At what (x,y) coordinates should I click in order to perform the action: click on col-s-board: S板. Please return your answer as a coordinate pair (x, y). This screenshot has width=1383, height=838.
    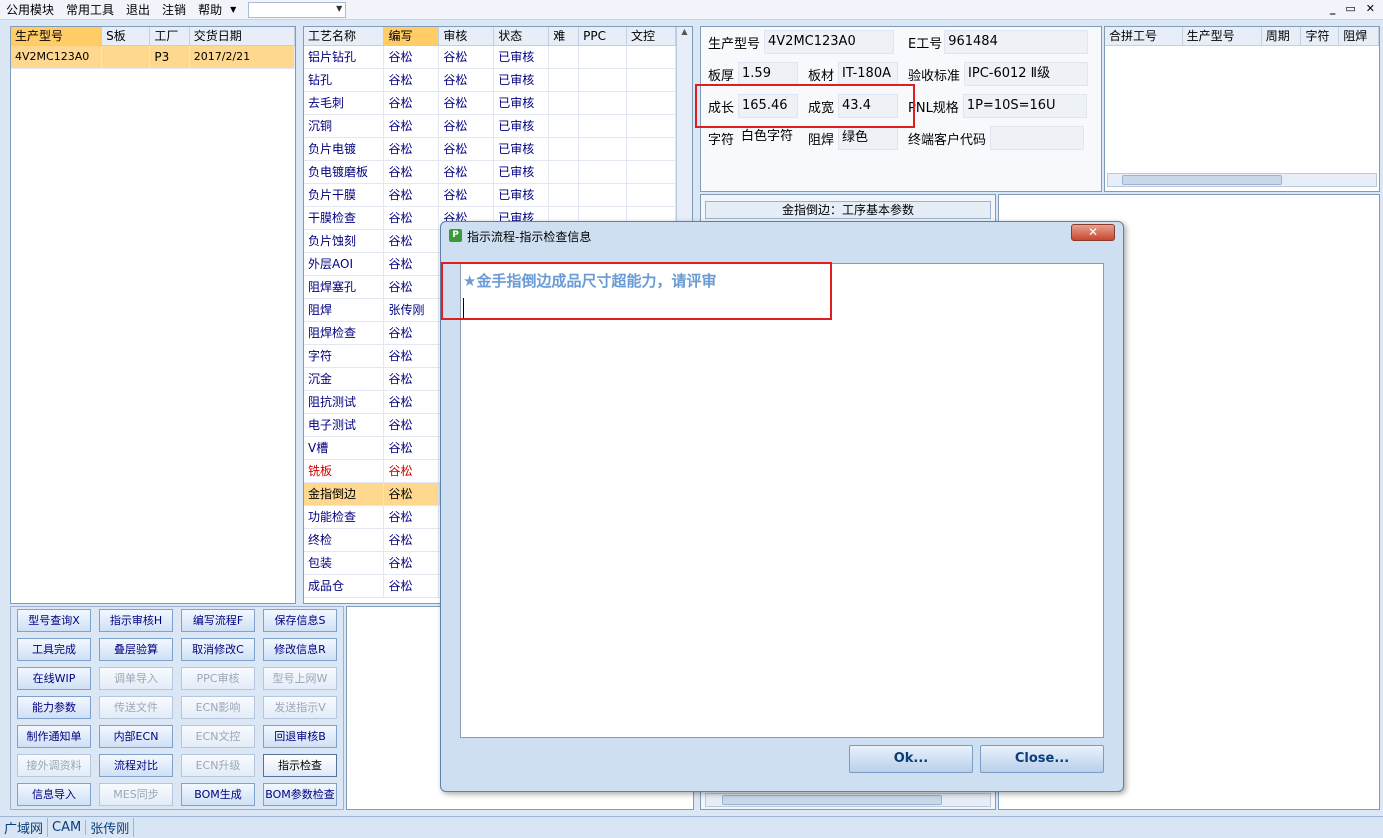
    Looking at the image, I should click on (126, 36).